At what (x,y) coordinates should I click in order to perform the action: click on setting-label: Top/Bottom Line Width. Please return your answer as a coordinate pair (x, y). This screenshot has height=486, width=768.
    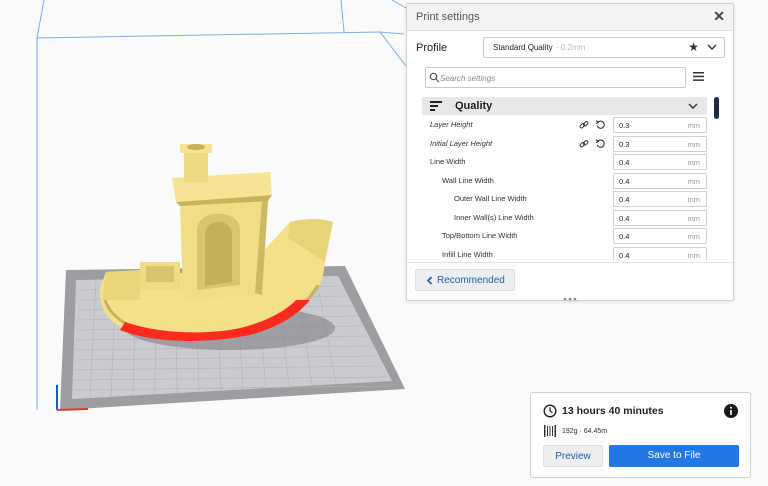
    Looking at the image, I should click on (480, 235).